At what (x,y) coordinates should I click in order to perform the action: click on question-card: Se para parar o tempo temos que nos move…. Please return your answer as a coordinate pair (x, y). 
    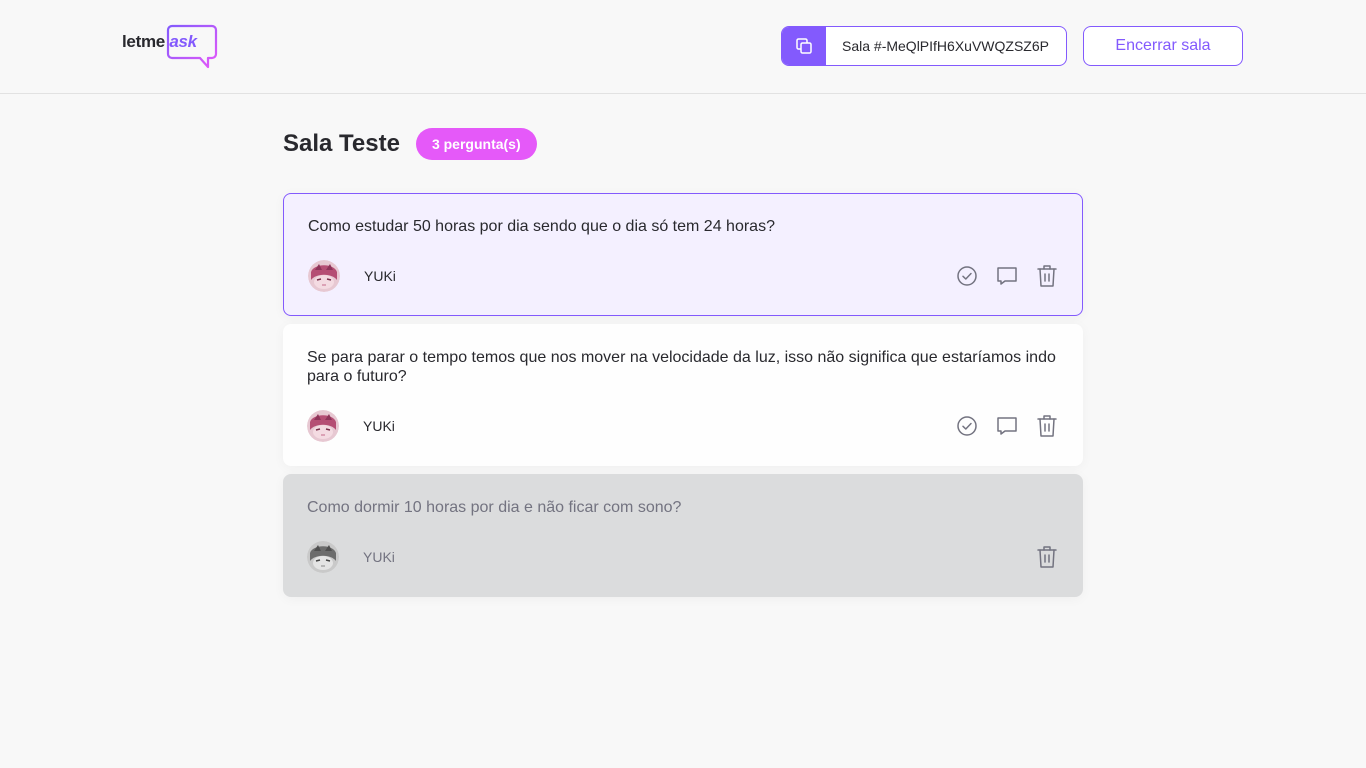
    Looking at the image, I should click on (683, 395).